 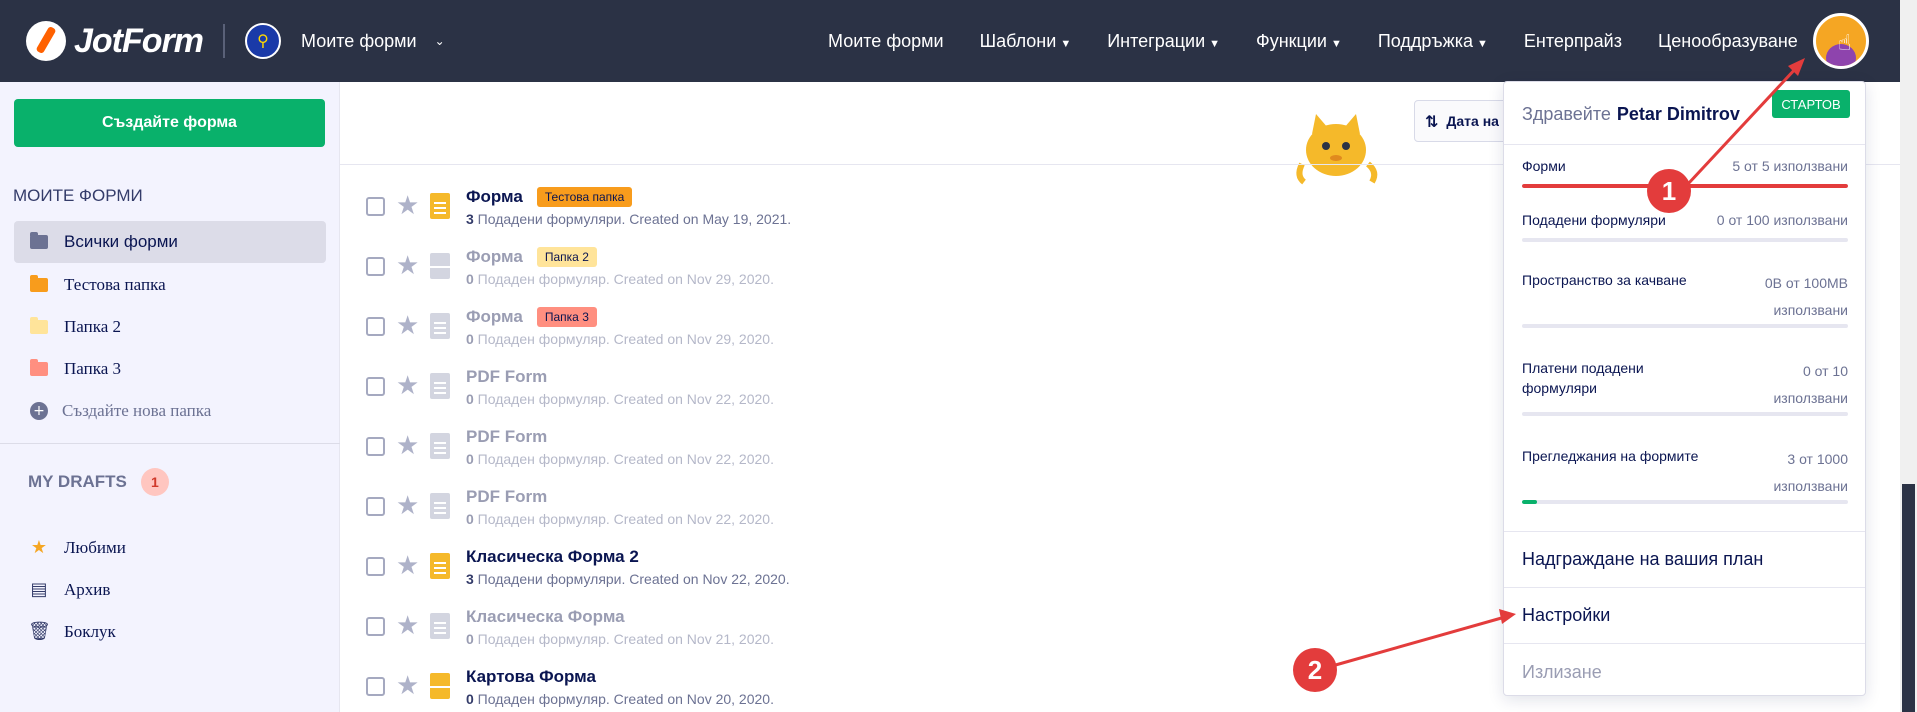 What do you see at coordinates (1573, 41) in the screenshot?
I see `nav-link: Ентерпрайз` at bounding box center [1573, 41].